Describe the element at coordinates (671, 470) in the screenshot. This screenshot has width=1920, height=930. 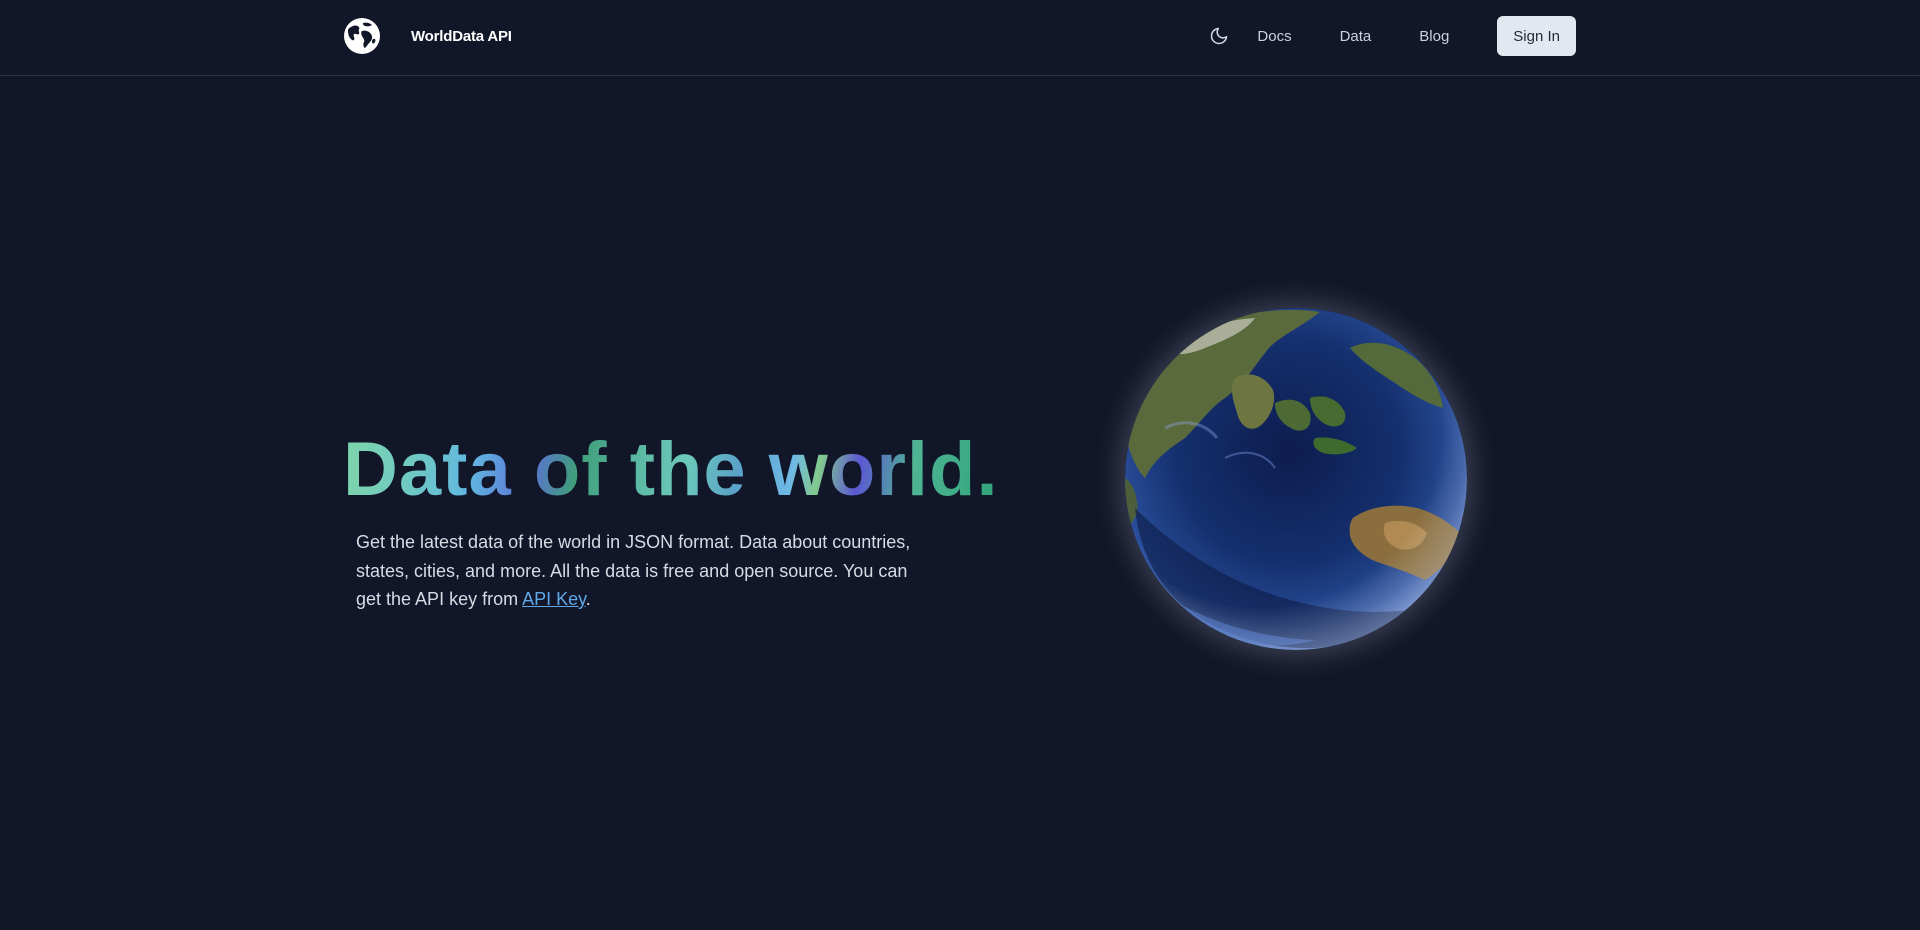
I see `hero-title: Data of the world.` at that location.